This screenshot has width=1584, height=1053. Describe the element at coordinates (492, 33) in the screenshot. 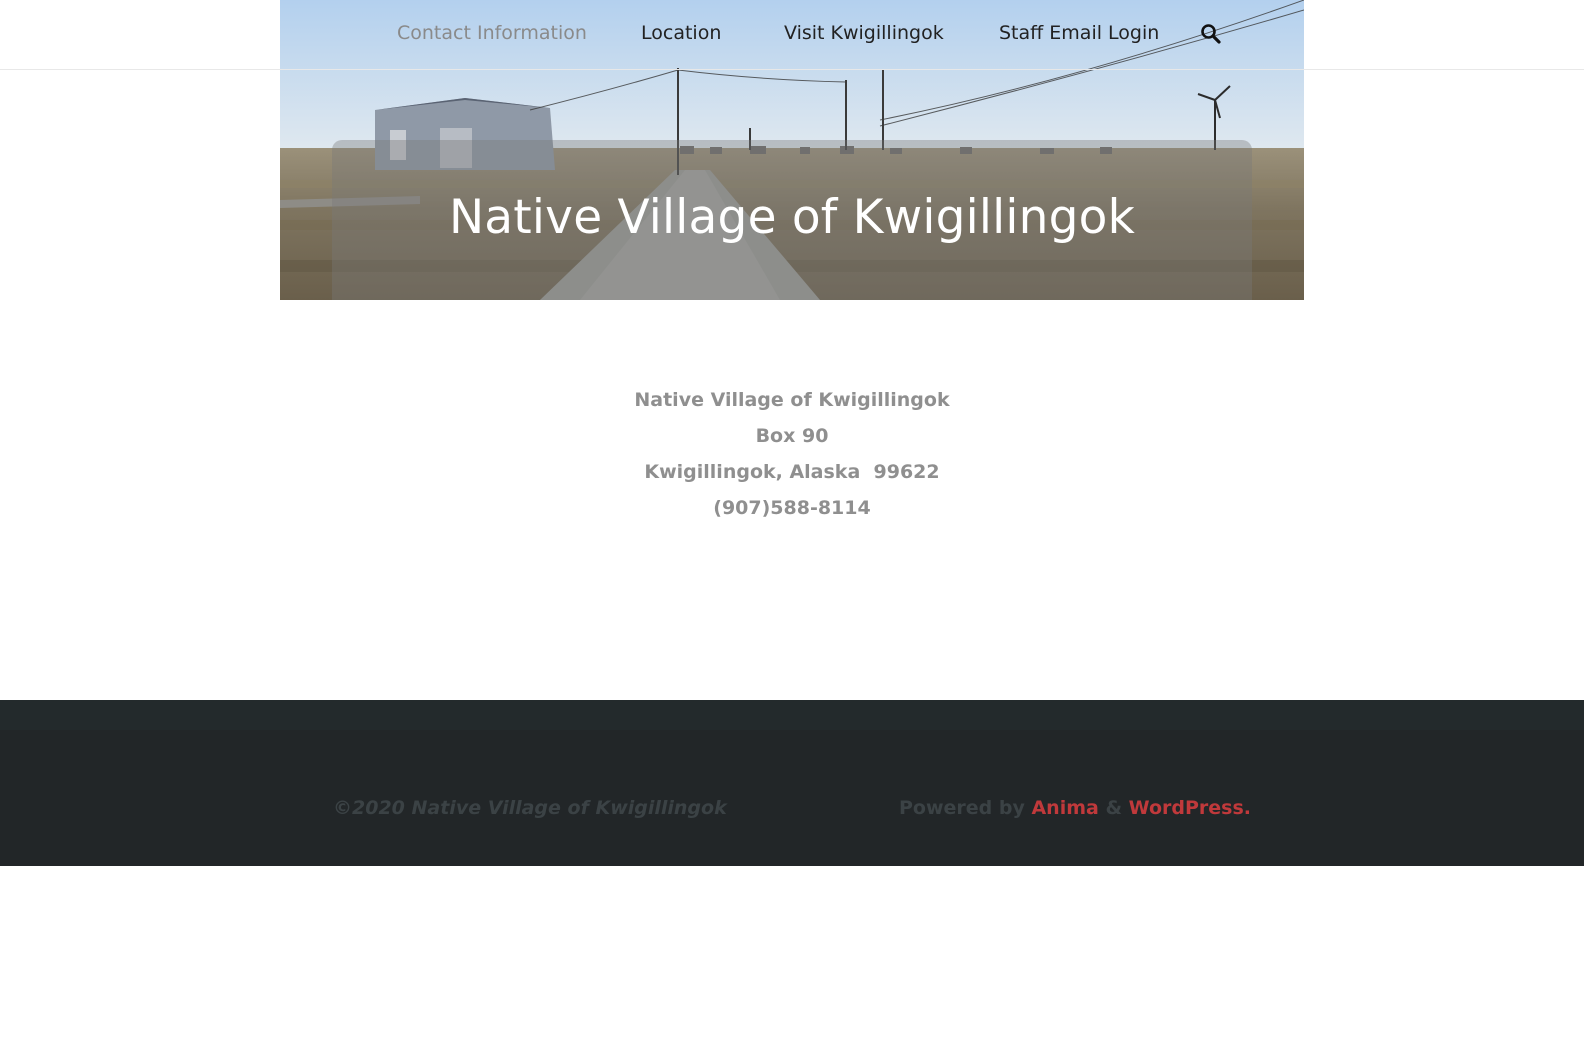

I see `nav-item-contact-information: Contact Information` at that location.